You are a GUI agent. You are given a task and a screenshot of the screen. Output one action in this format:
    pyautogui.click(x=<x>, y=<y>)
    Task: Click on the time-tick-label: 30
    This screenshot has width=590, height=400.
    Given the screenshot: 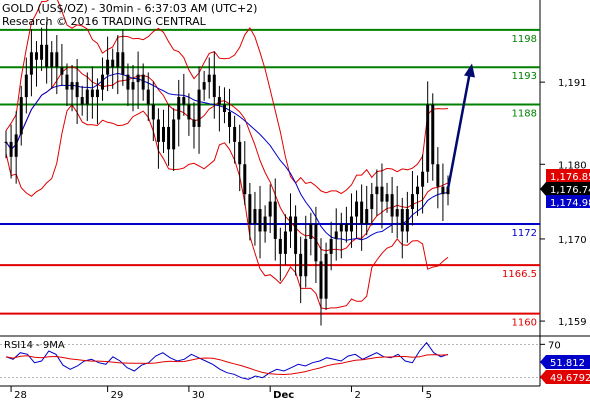 What is the action you would take?
    pyautogui.click(x=198, y=395)
    